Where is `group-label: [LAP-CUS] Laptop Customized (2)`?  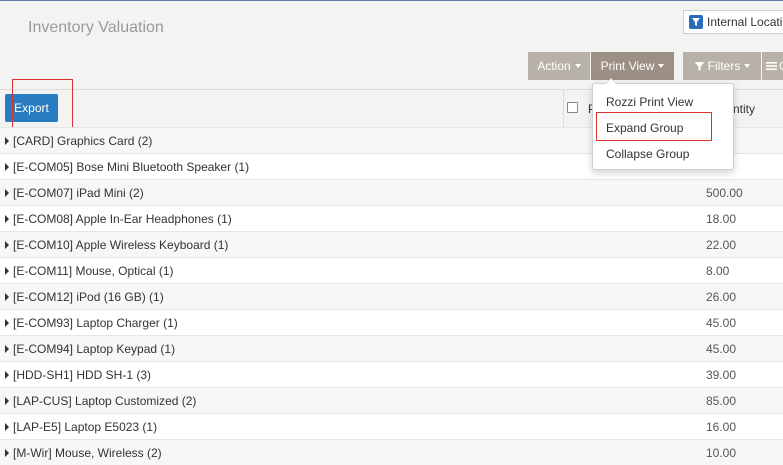
group-label: [LAP-CUS] Laptop Customized (2) is located at coordinates (105, 400).